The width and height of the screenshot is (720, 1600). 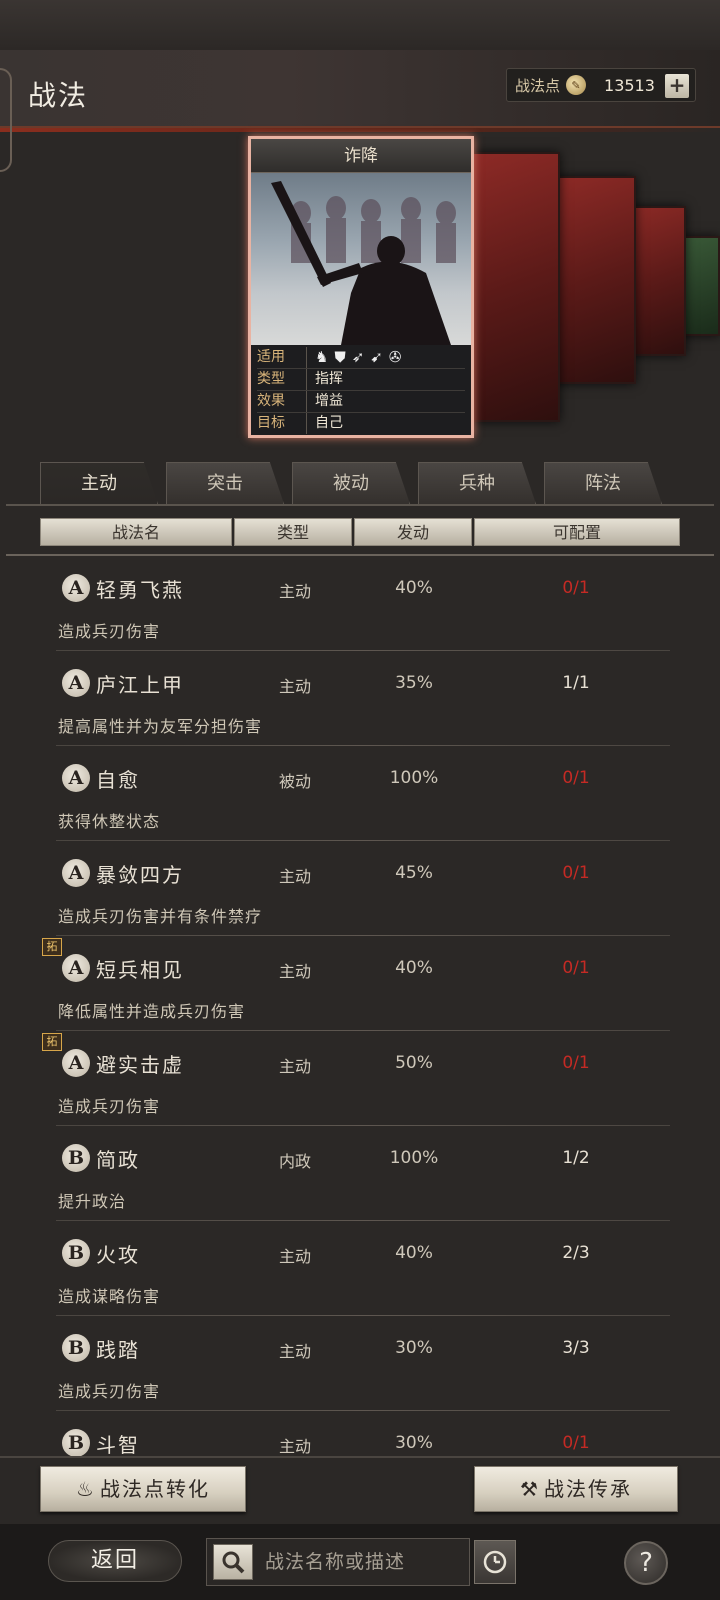 I want to click on tab-passive: 被动, so click(x=351, y=483).